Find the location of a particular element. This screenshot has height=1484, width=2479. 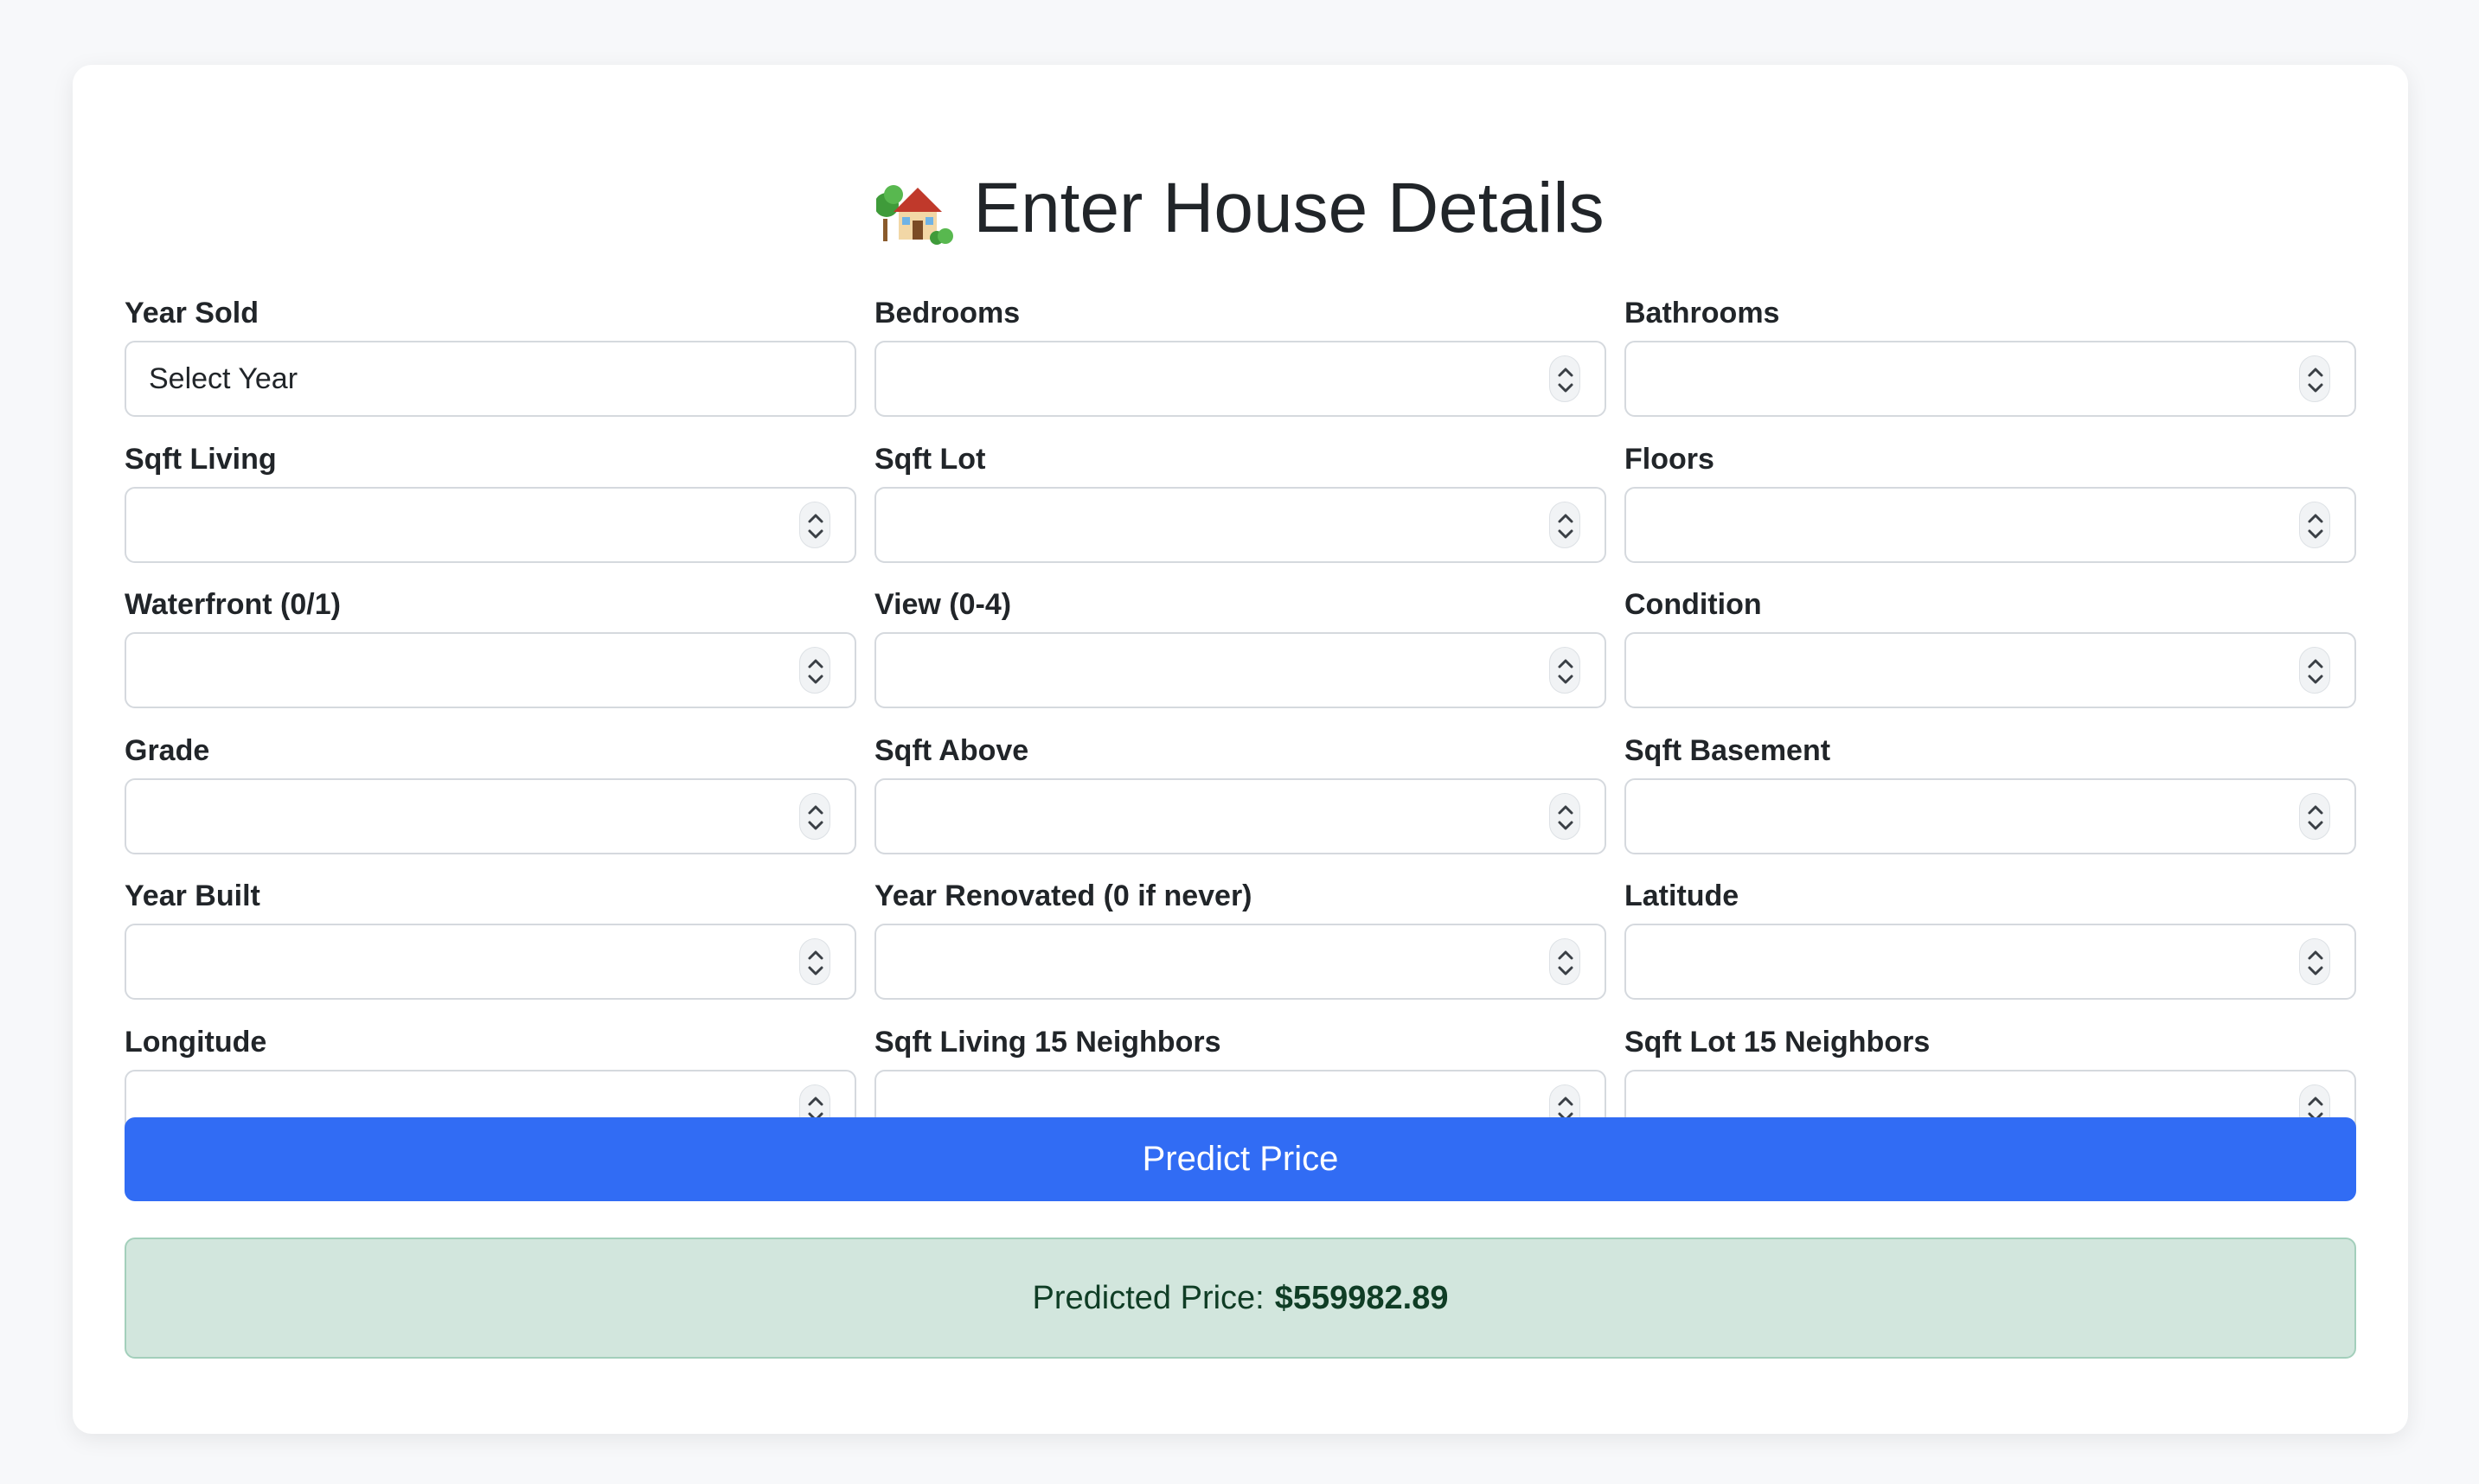

field-bedrooms: Bedrooms is located at coordinates (1240, 367).